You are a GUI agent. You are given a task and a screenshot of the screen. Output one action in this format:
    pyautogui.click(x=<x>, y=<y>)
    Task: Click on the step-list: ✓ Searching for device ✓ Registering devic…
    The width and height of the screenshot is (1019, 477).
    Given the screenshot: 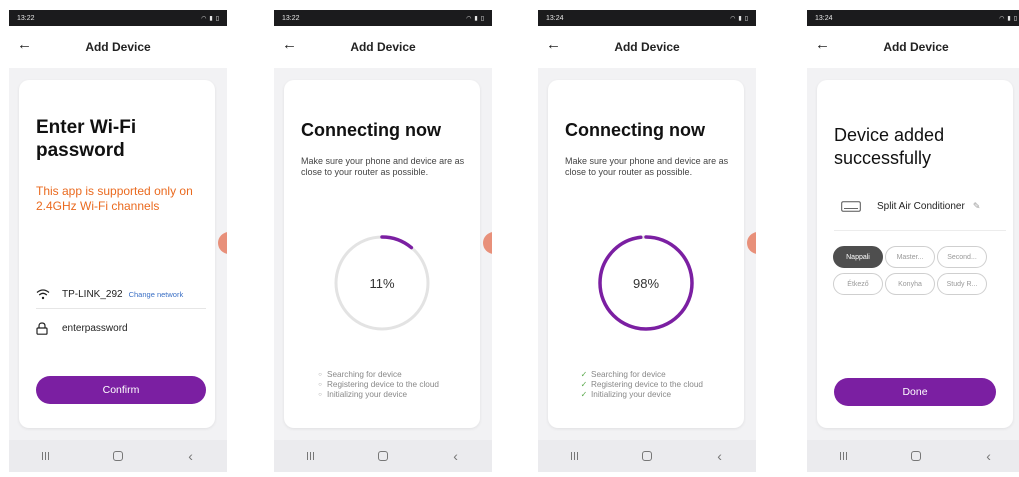 What is the action you would take?
    pyautogui.click(x=641, y=385)
    